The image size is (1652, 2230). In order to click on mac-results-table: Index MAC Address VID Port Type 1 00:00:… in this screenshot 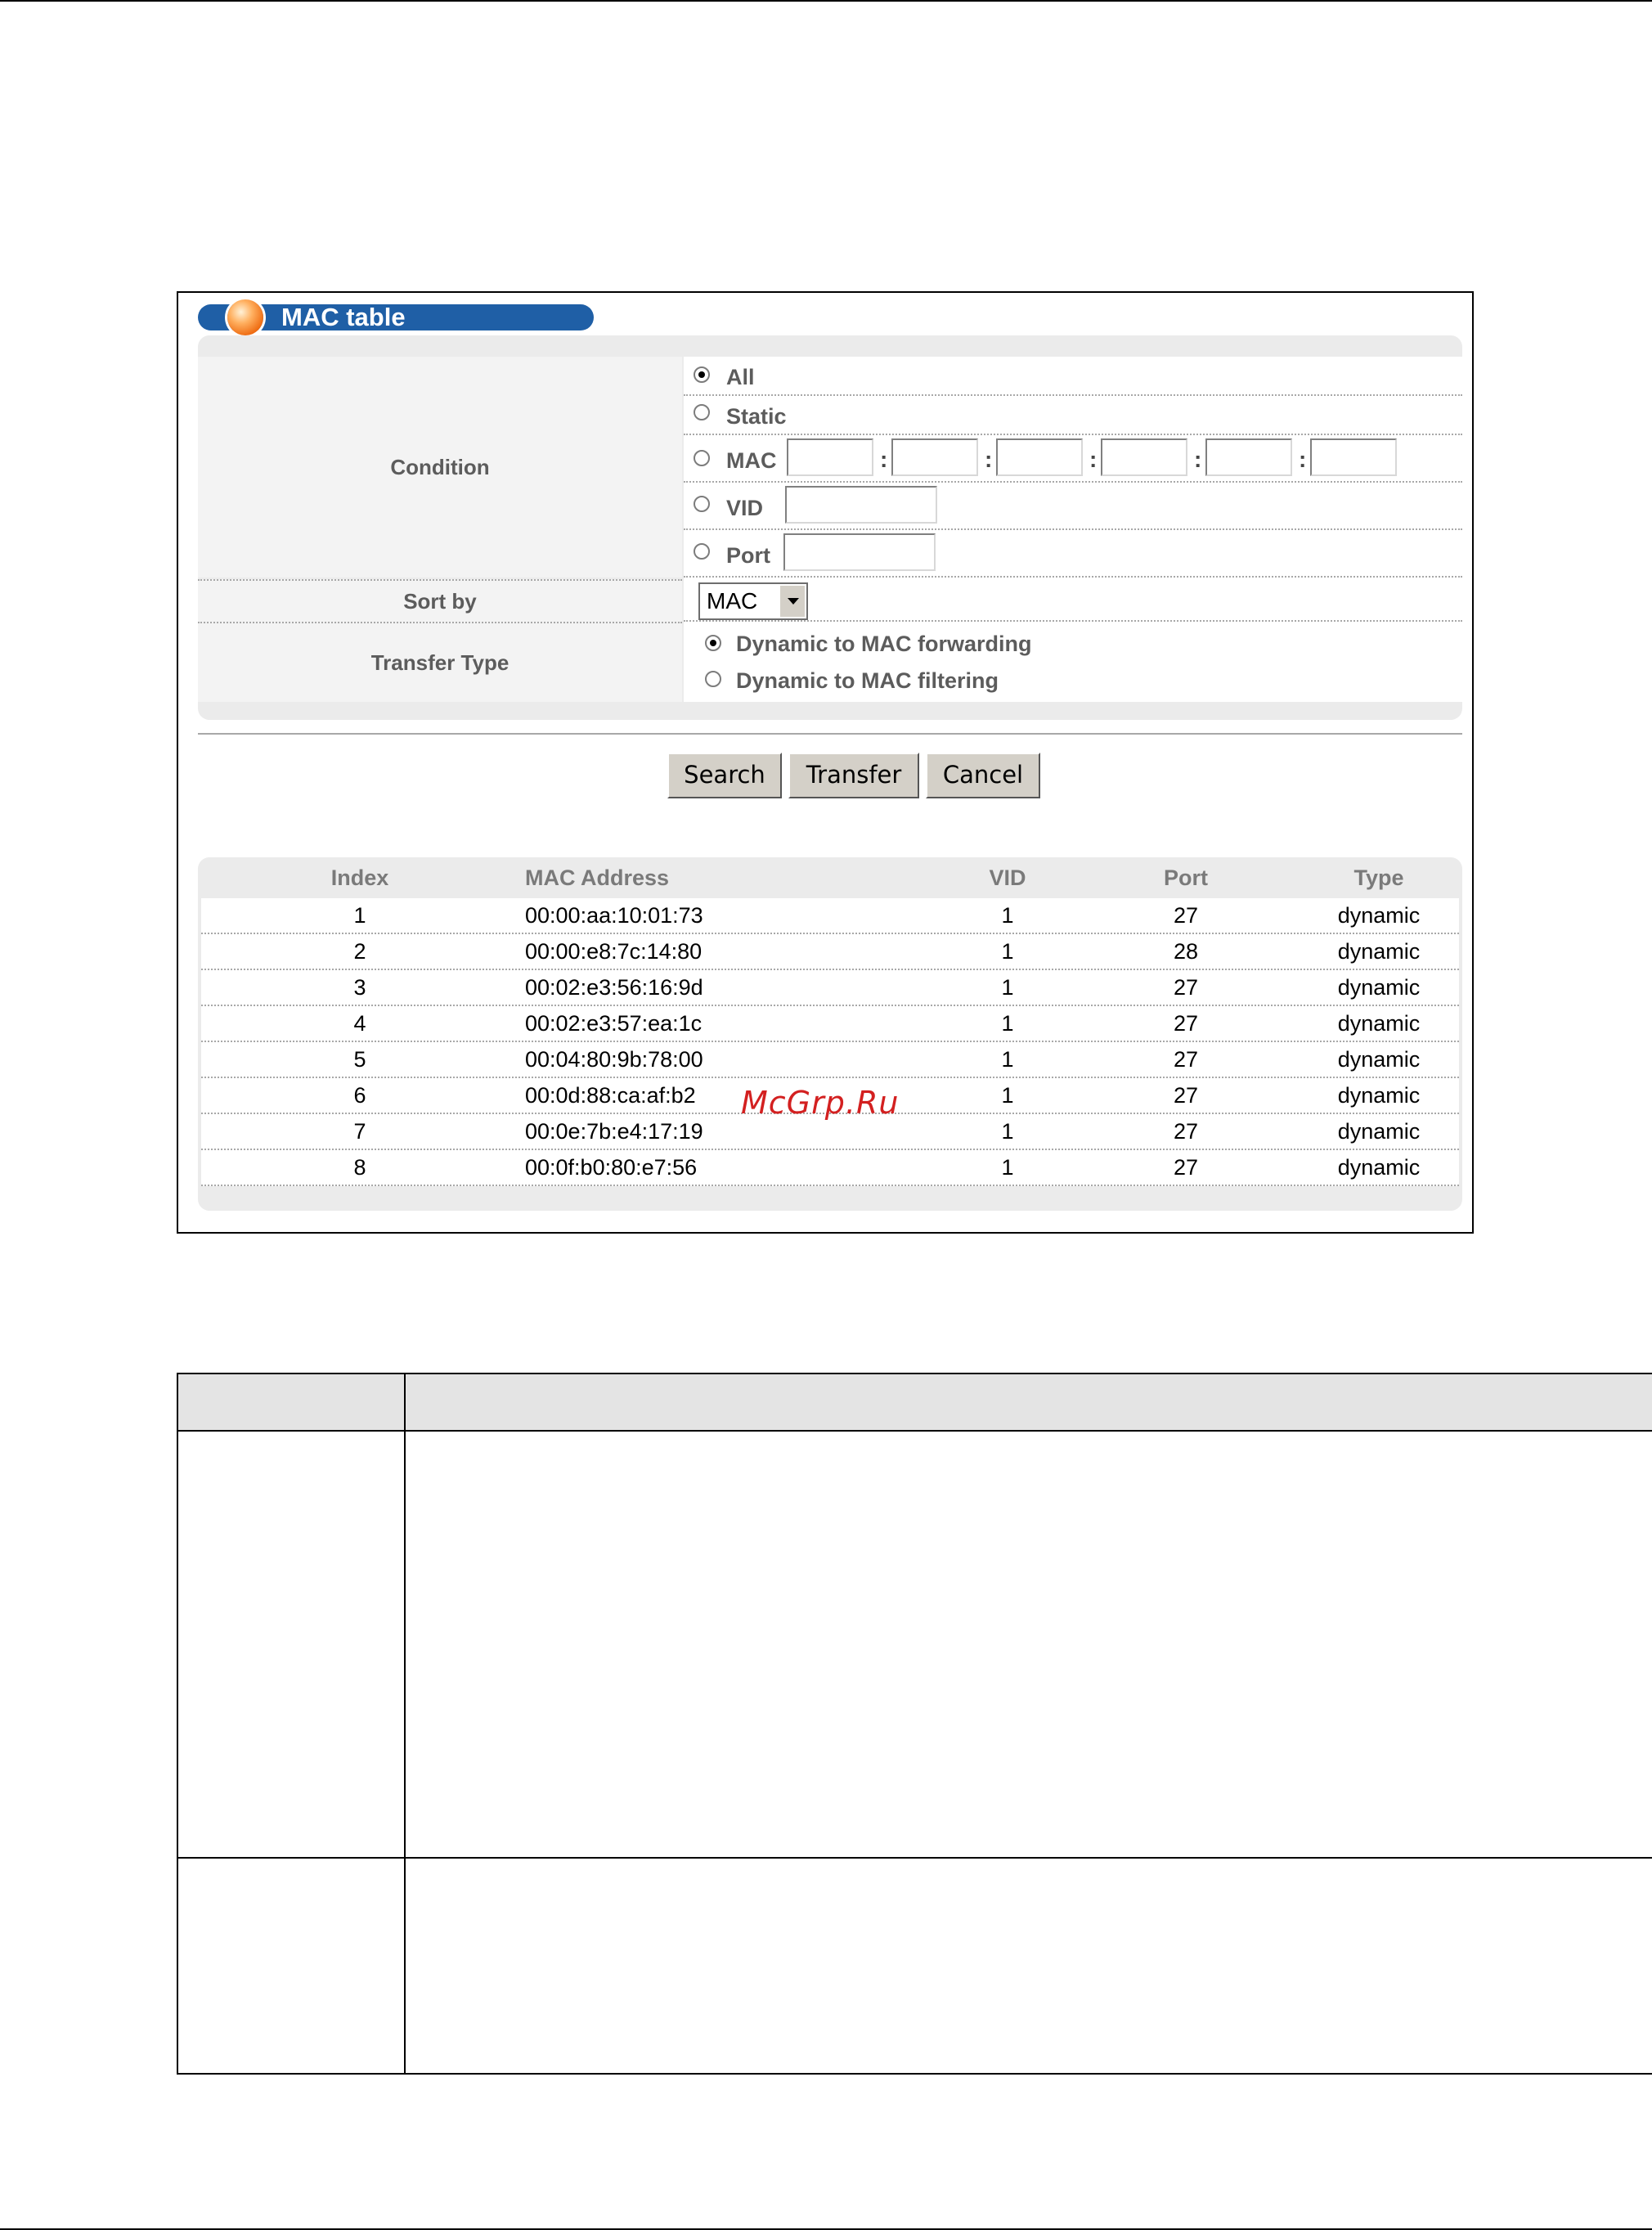, I will do `click(830, 1034)`.